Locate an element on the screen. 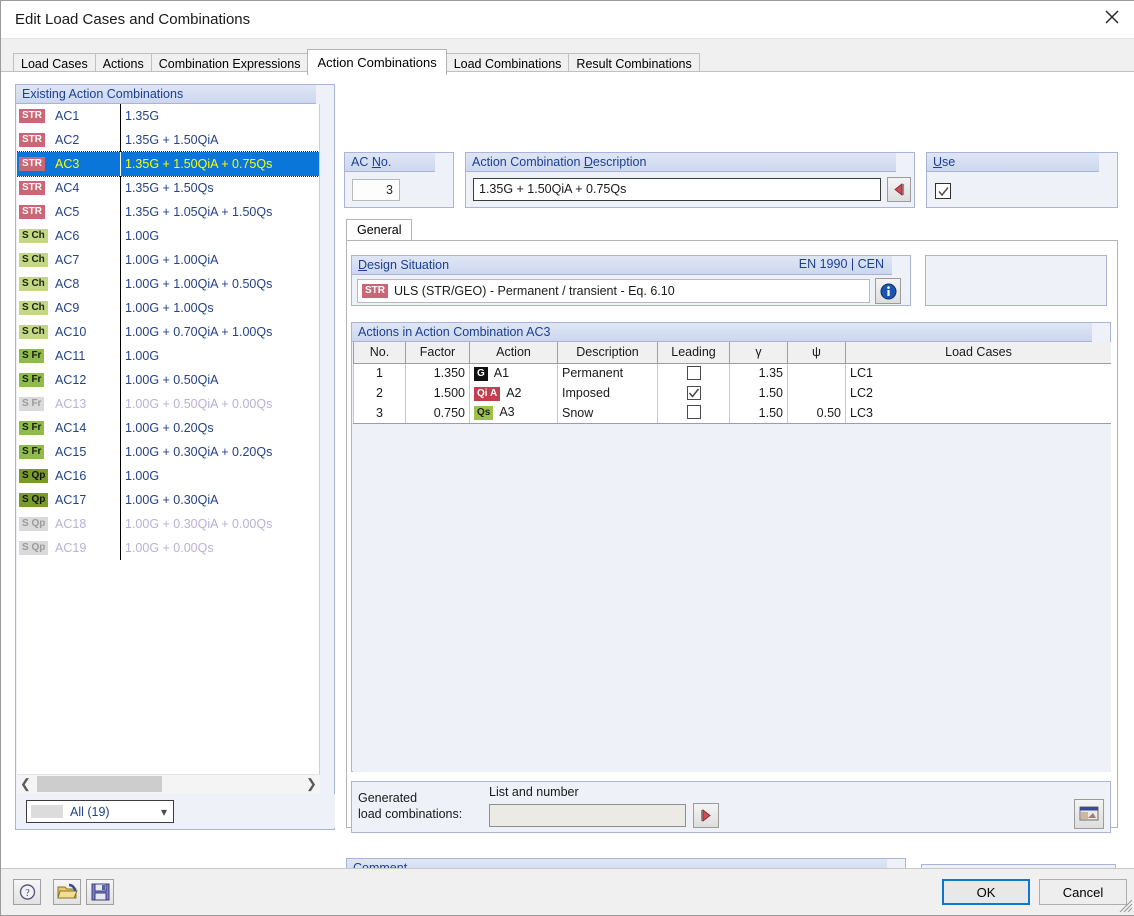 This screenshot has width=1134, height=916. cell-no: 3 is located at coordinates (379, 413).